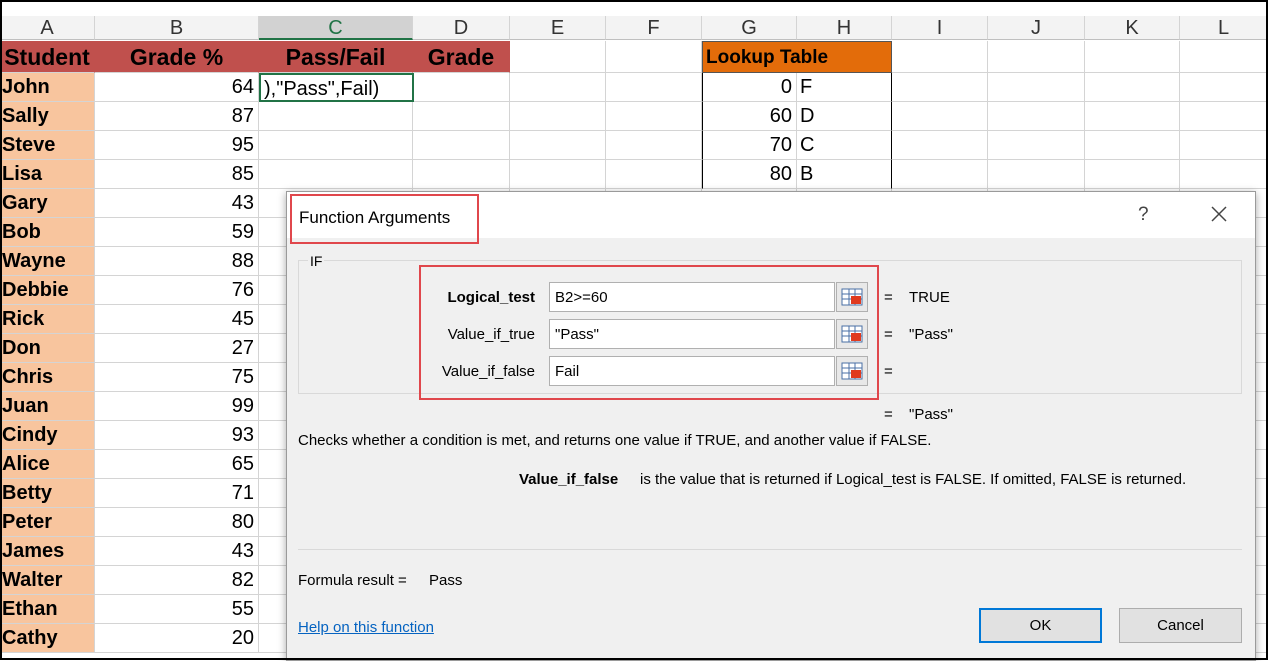 This screenshot has height=661, width=1268. What do you see at coordinates (336, 87) in the screenshot?
I see `active-cell: ),"Pass",Fail)` at bounding box center [336, 87].